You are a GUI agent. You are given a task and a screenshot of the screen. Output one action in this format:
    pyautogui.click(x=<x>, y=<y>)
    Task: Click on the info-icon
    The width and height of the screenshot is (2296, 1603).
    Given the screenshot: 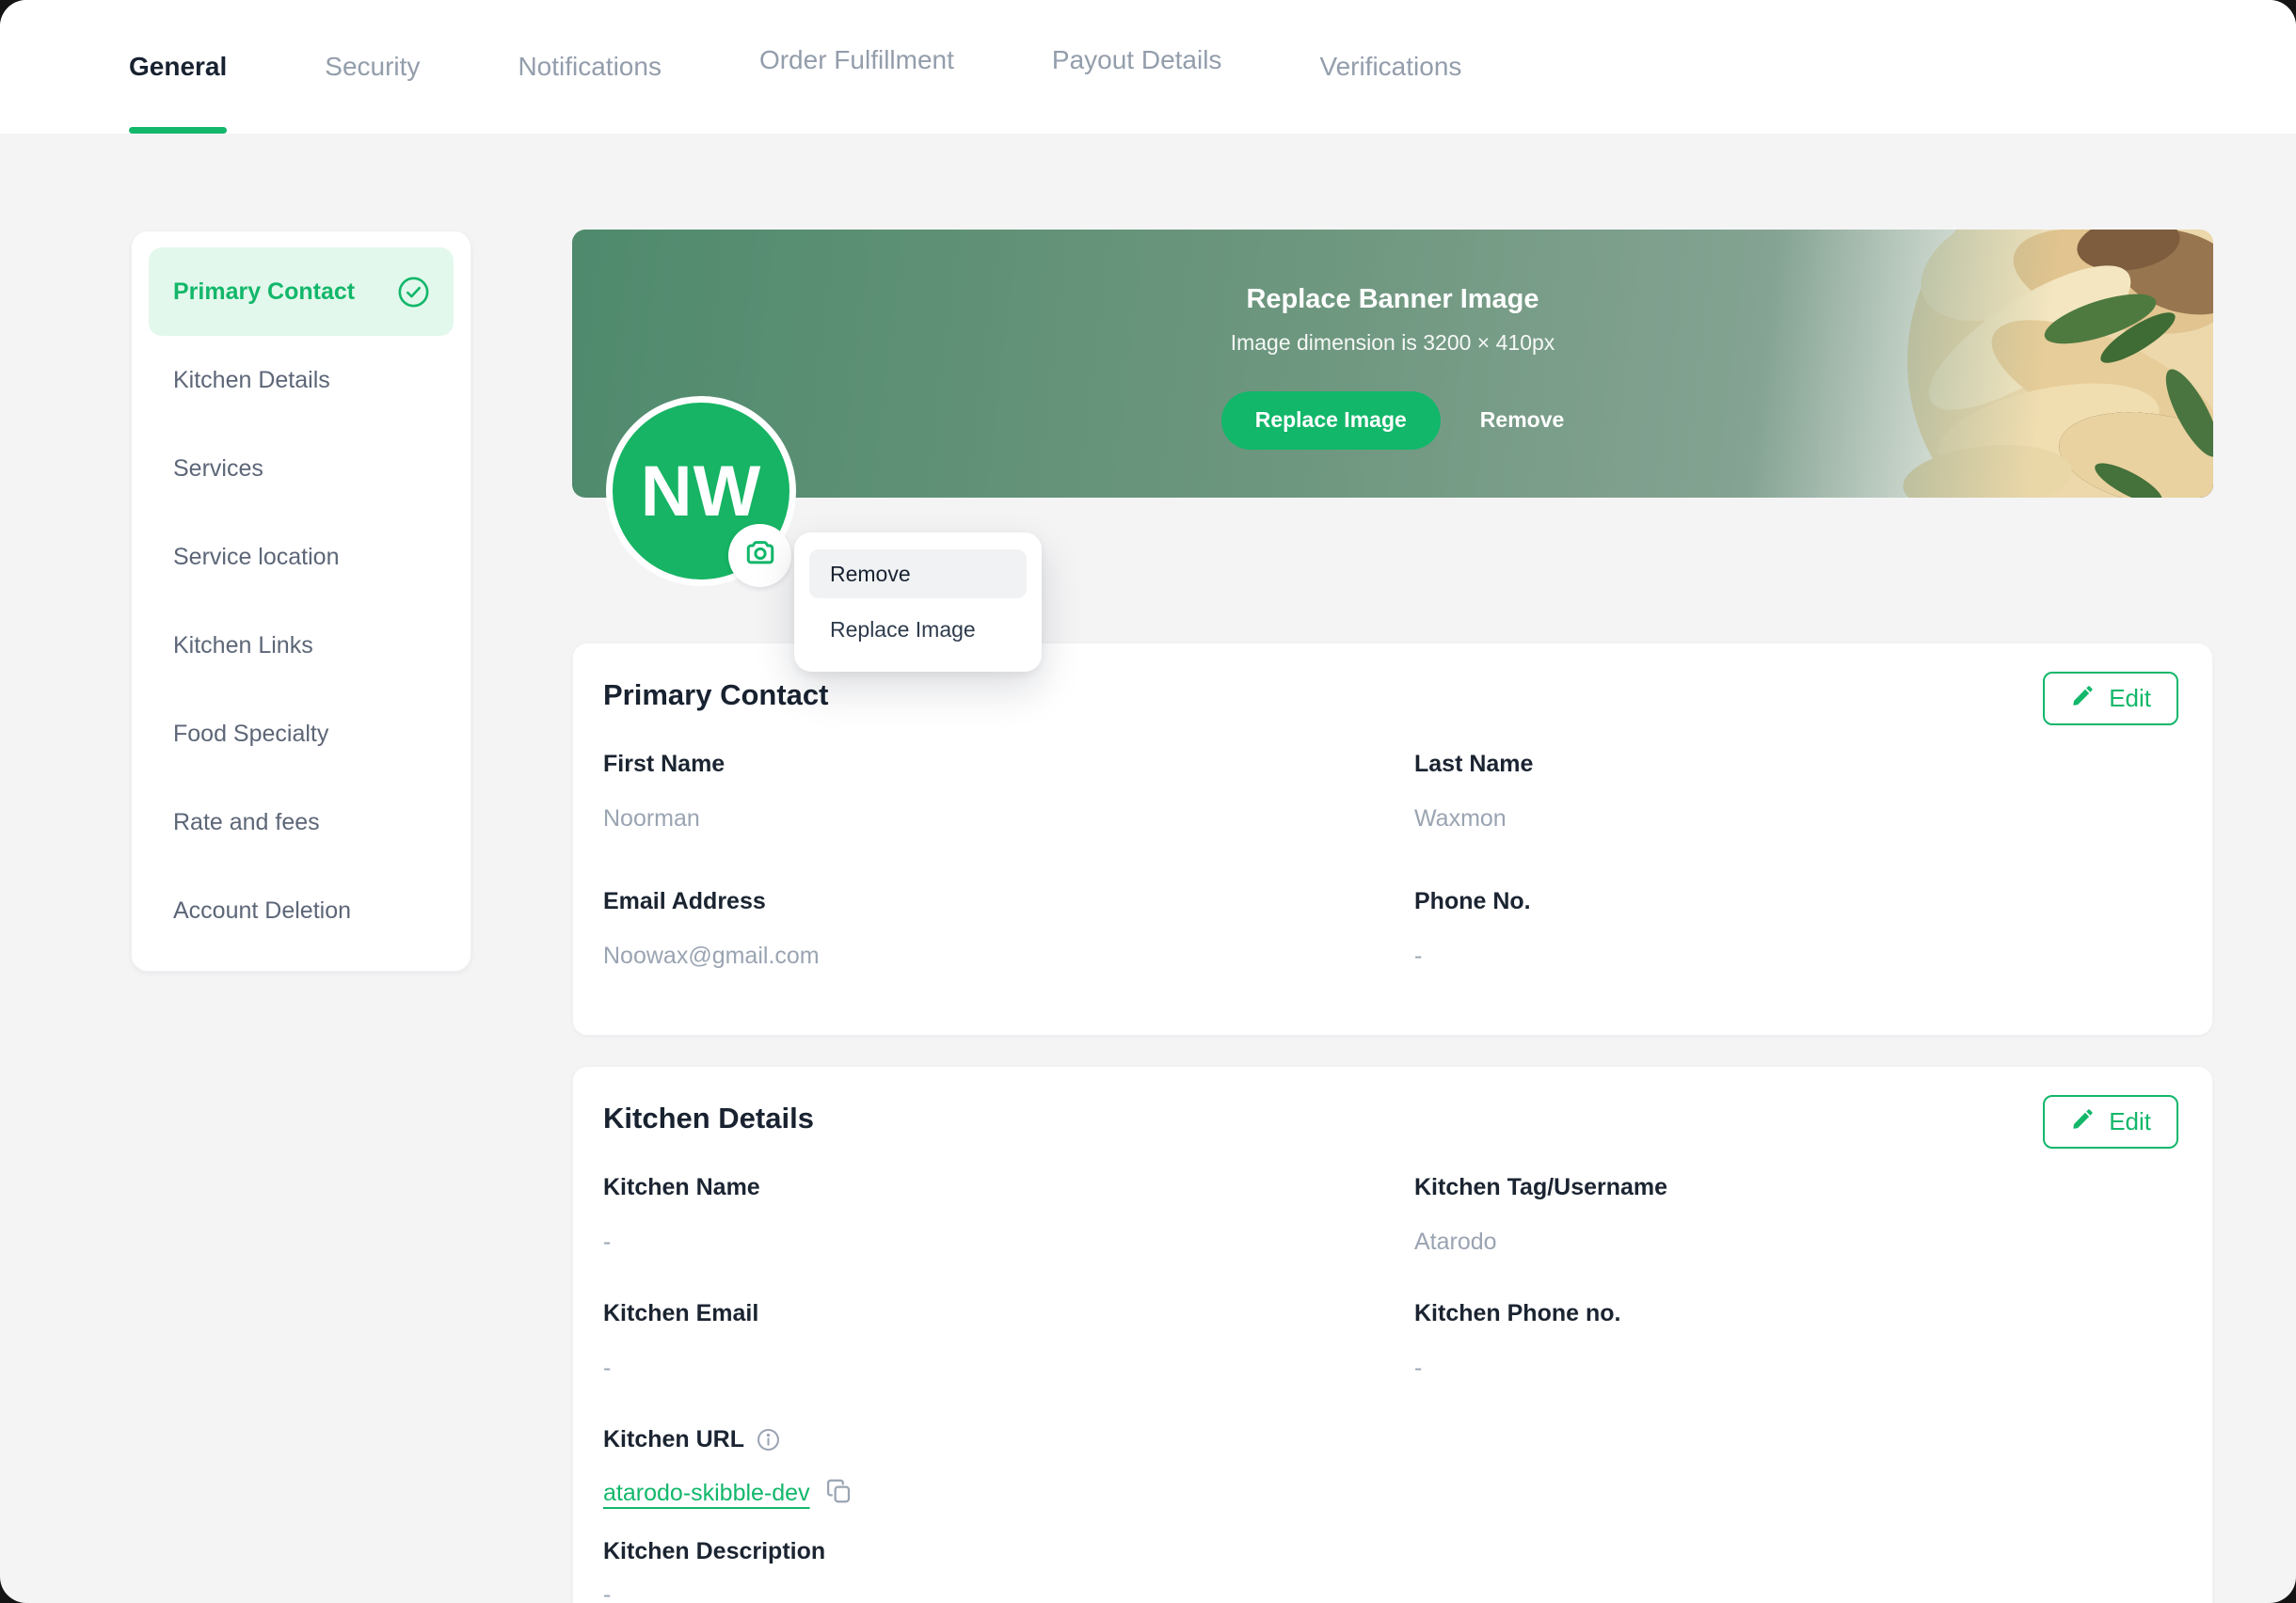 What is the action you would take?
    pyautogui.click(x=768, y=1439)
    